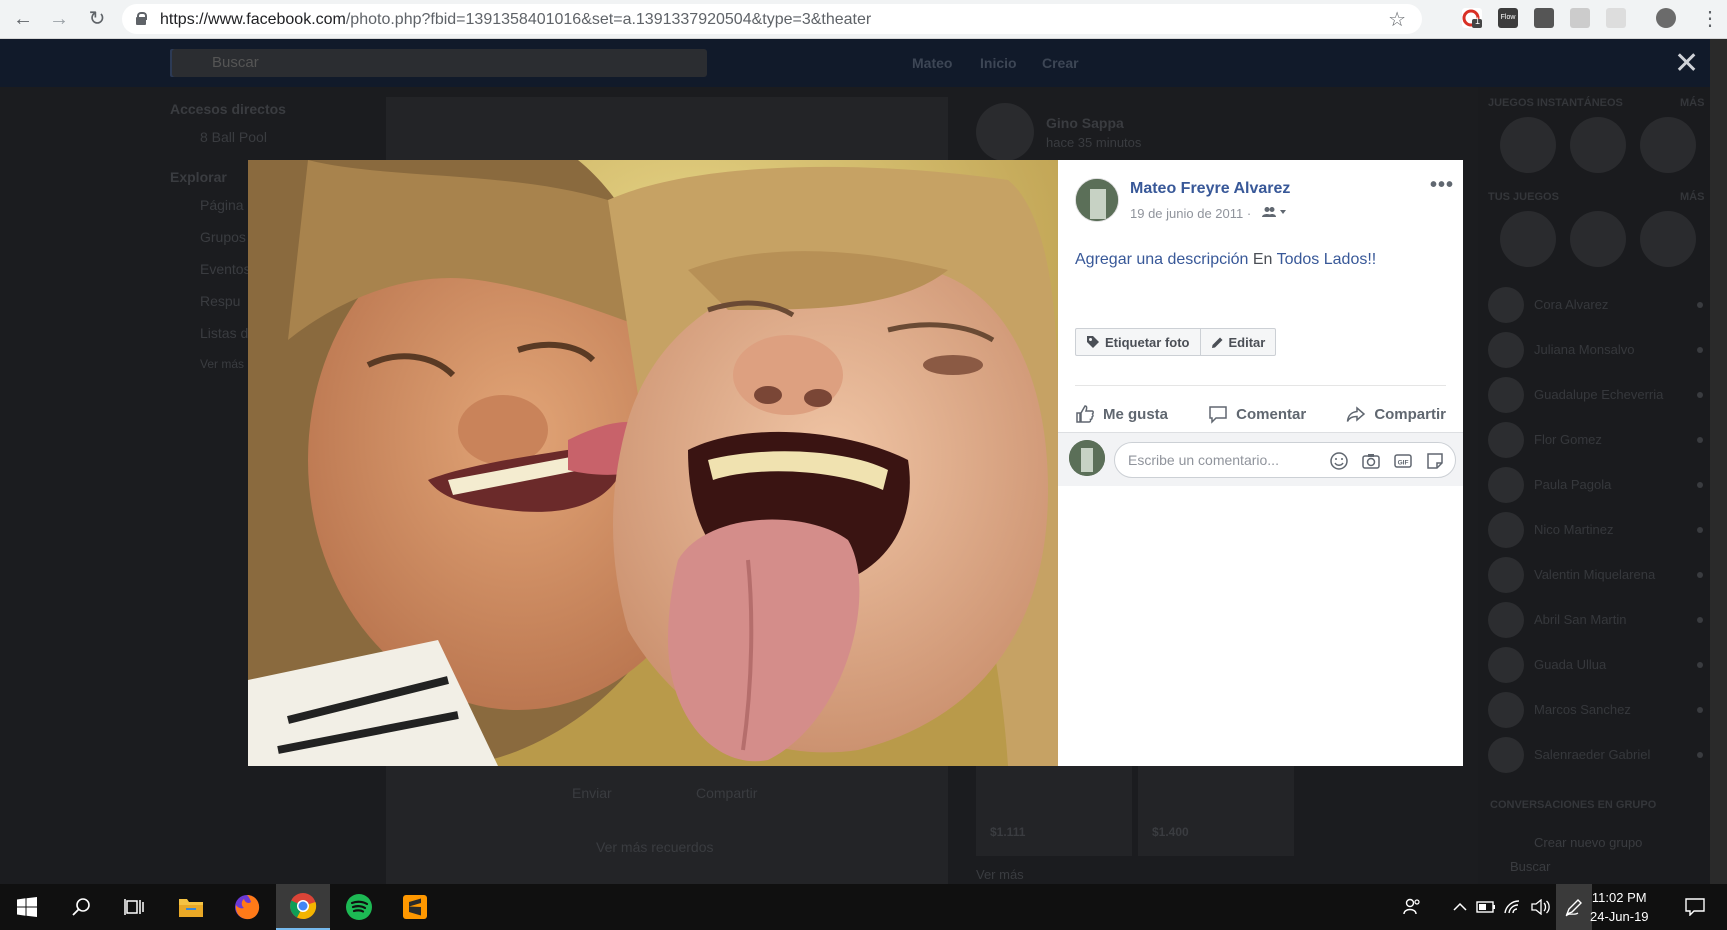 The image size is (1727, 930). I want to click on profile-avatar-icon, so click(1666, 18).